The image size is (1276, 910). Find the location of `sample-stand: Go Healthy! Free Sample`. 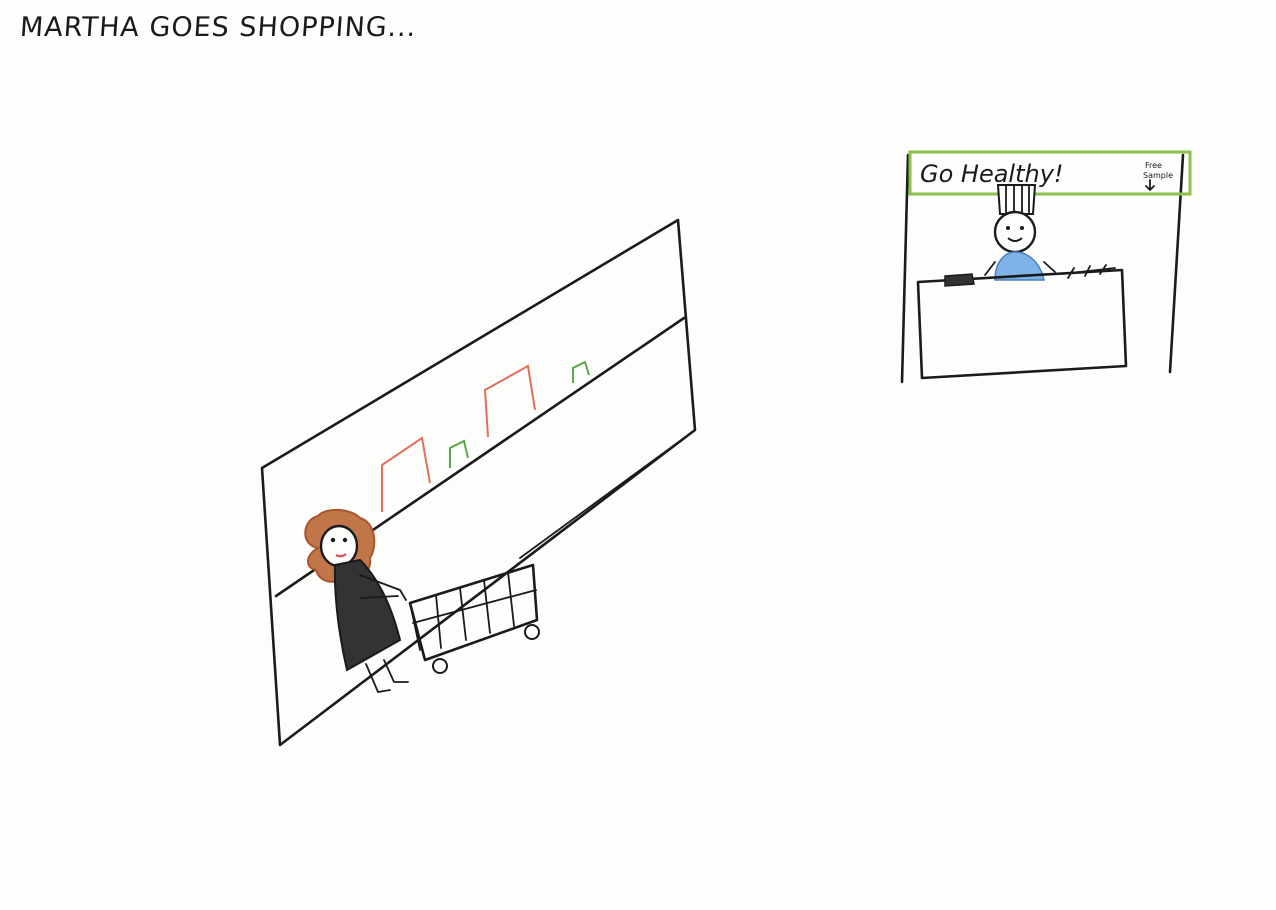

sample-stand: Go Healthy! Free Sample is located at coordinates (1046, 267).